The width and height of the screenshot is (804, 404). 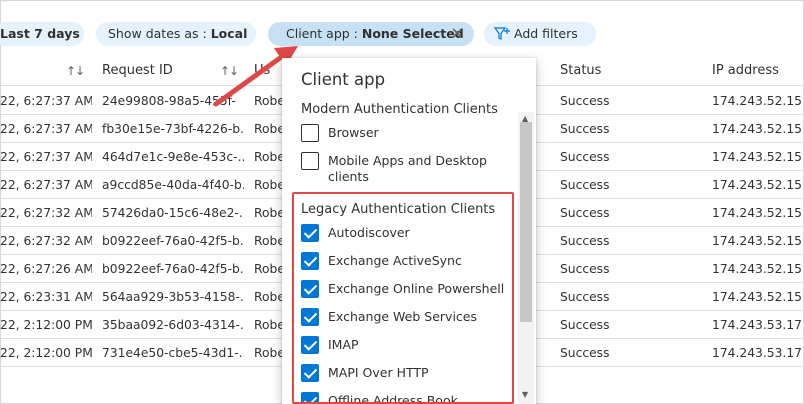 What do you see at coordinates (412, 33) in the screenshot?
I see `client-app-value: None Selected` at bounding box center [412, 33].